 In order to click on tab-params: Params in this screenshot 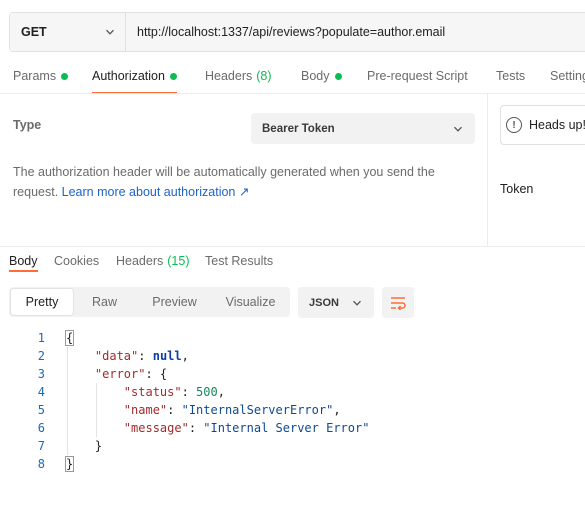, I will do `click(41, 76)`.